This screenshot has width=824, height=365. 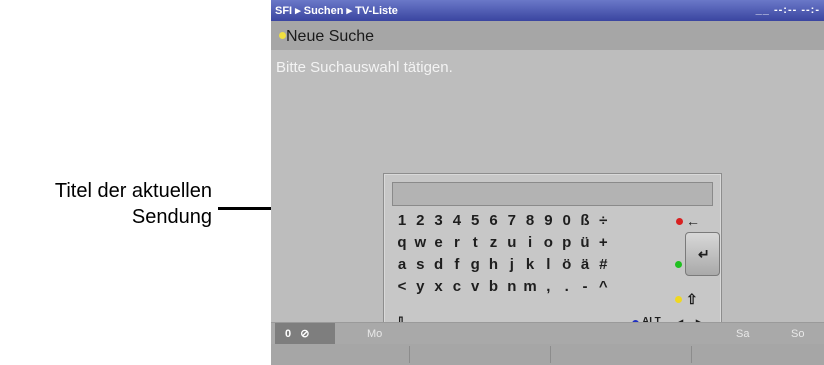 I want to click on key: 1, so click(x=402, y=221).